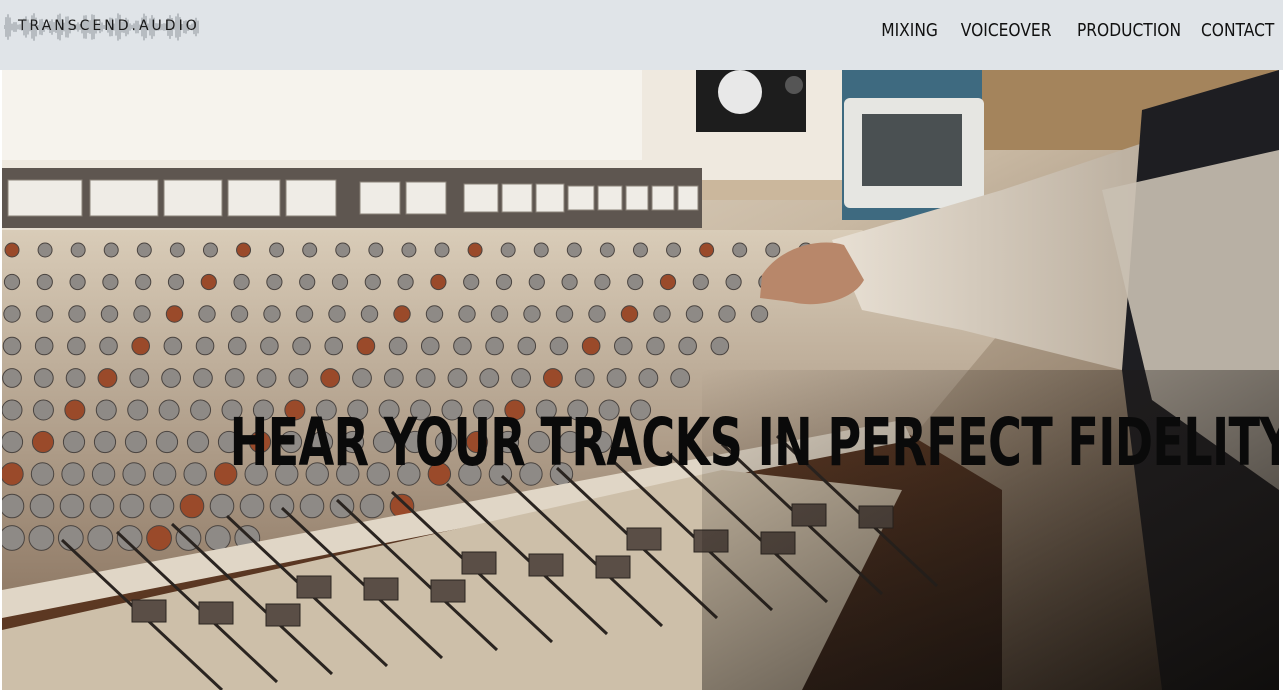  I want to click on nav-link-production: PRODUCTION, so click(1129, 30).